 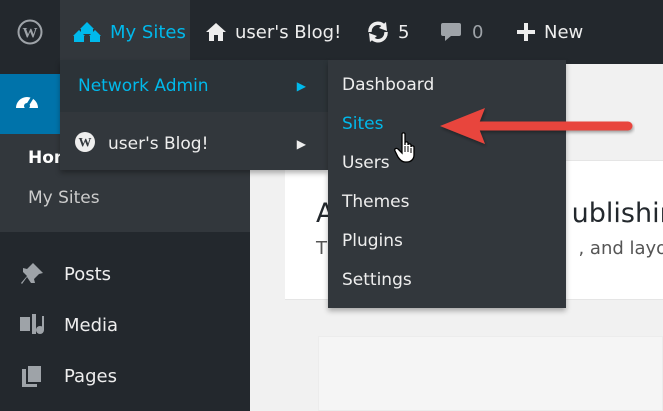 I want to click on home-icon, so click(x=216, y=32).